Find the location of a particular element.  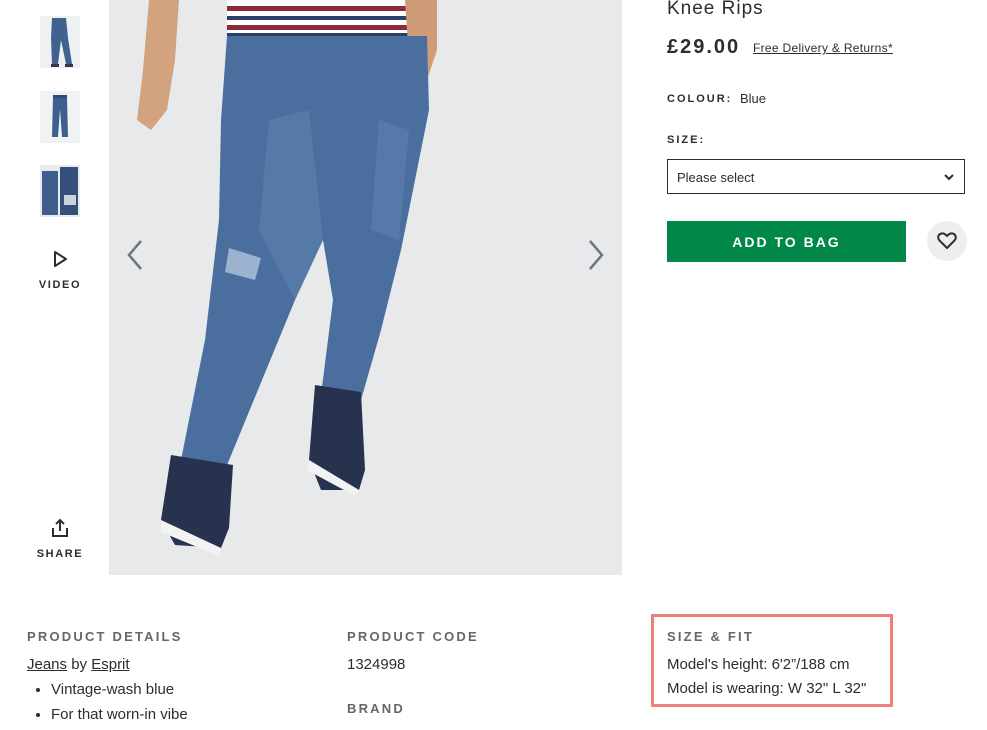

share-icon is located at coordinates (60, 527).